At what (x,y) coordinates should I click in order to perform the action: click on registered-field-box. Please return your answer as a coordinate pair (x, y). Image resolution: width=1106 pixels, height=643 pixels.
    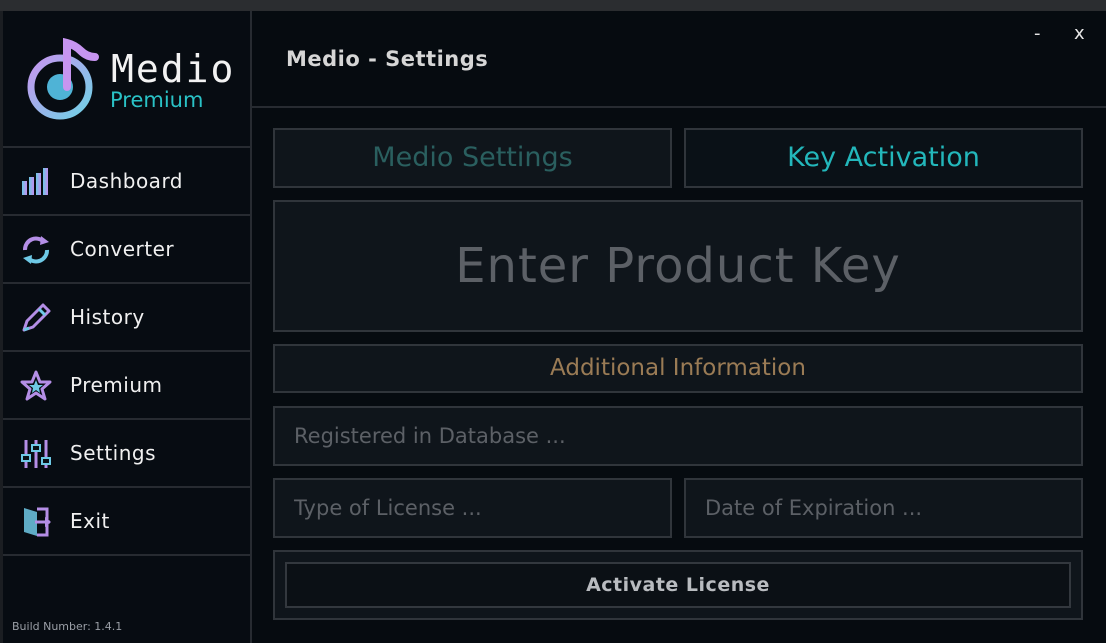
    Looking at the image, I should click on (678, 436).